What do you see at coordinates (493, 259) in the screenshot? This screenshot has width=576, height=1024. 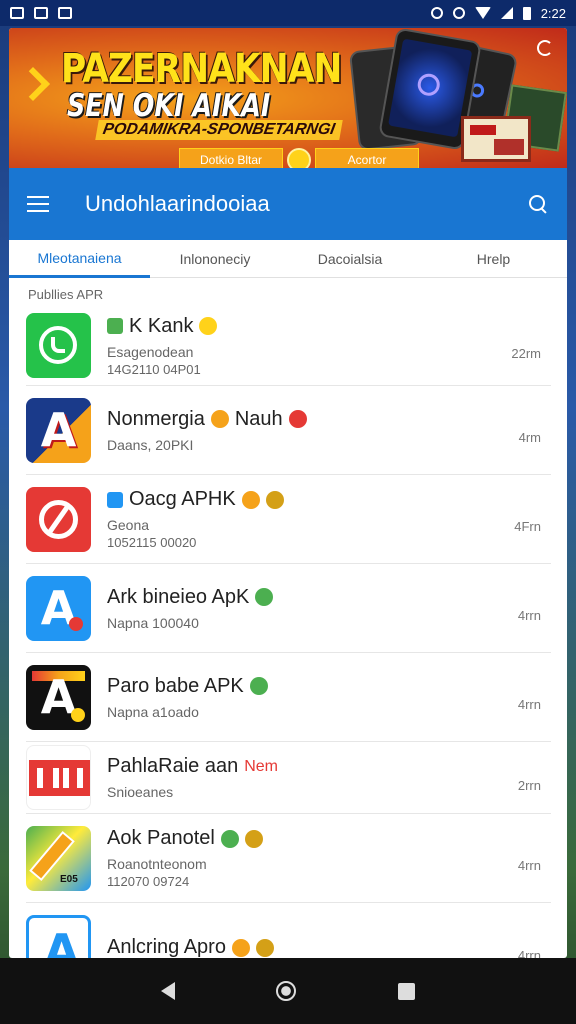 I see `tab-help: Hrelp` at bounding box center [493, 259].